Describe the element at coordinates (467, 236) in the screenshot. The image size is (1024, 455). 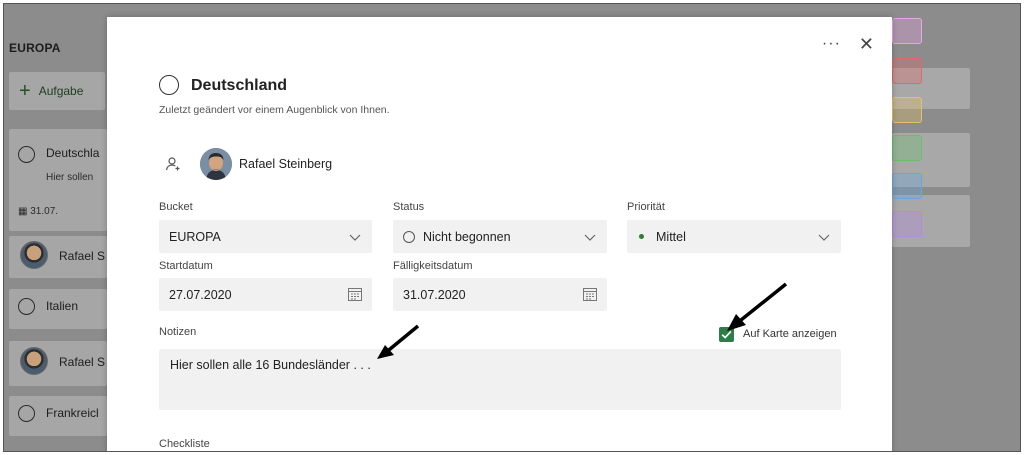
I see `status-value: Nicht begonnen` at that location.